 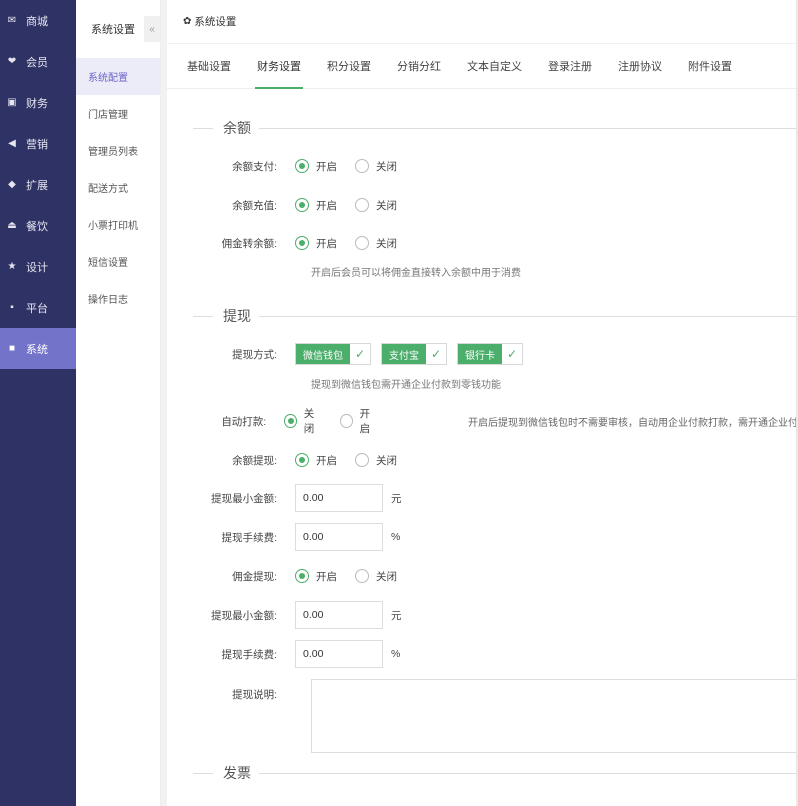 I want to click on subnav-item: 操作日志, so click(x=118, y=298).